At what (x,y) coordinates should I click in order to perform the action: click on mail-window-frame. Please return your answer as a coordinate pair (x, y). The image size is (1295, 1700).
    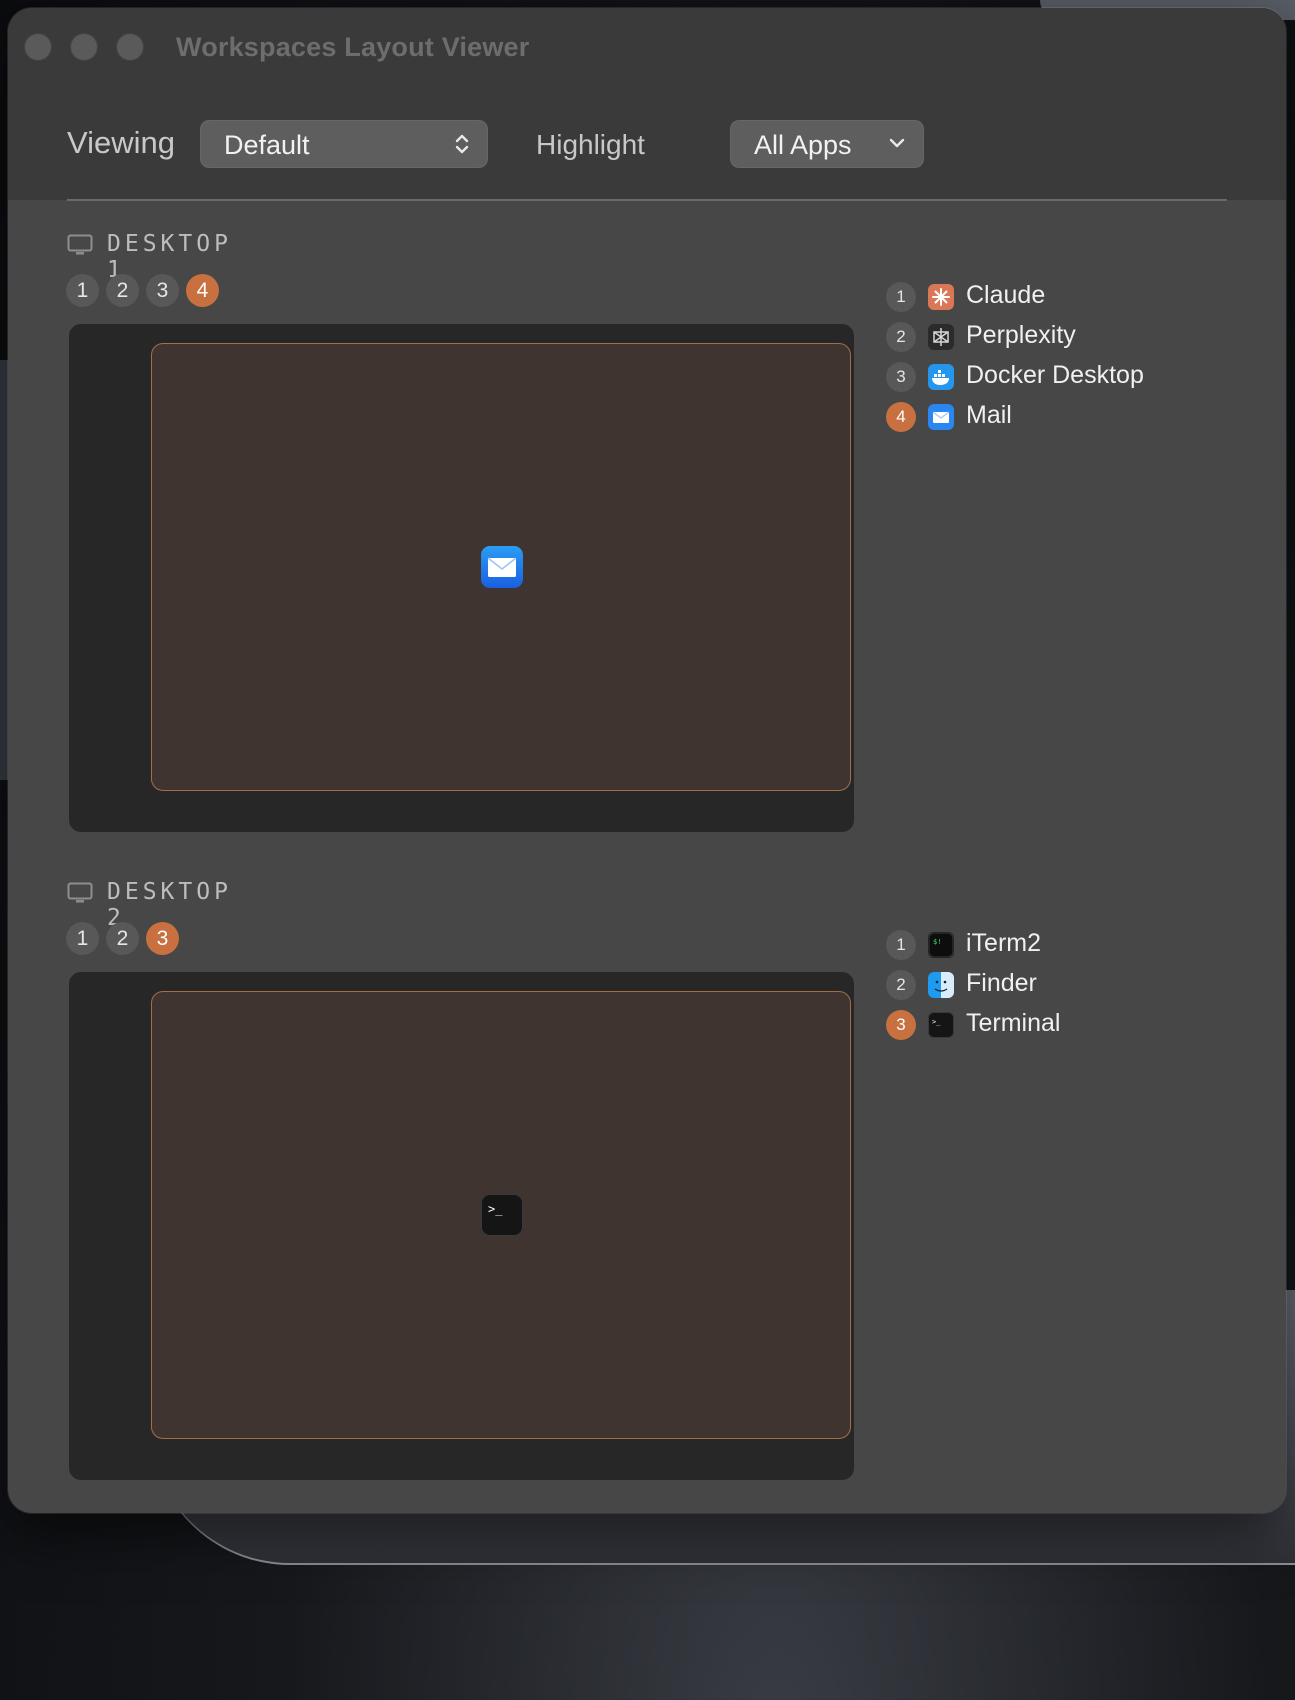
    Looking at the image, I should click on (501, 567).